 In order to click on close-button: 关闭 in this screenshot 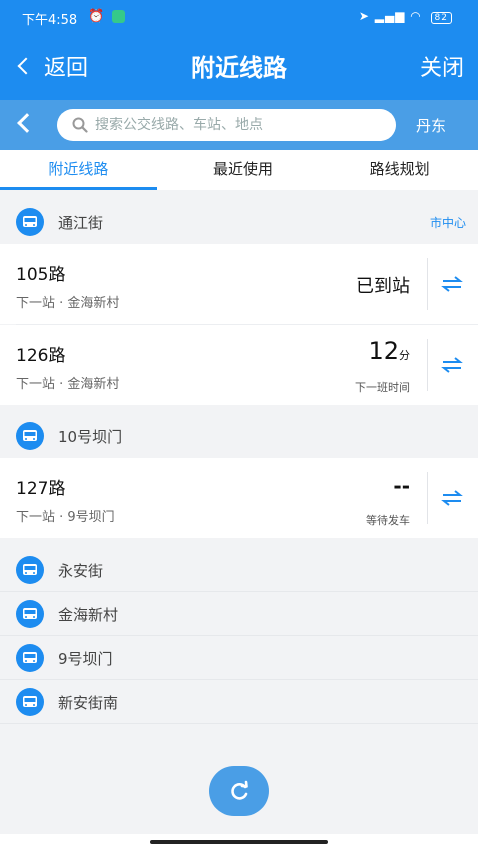, I will do `click(442, 66)`.